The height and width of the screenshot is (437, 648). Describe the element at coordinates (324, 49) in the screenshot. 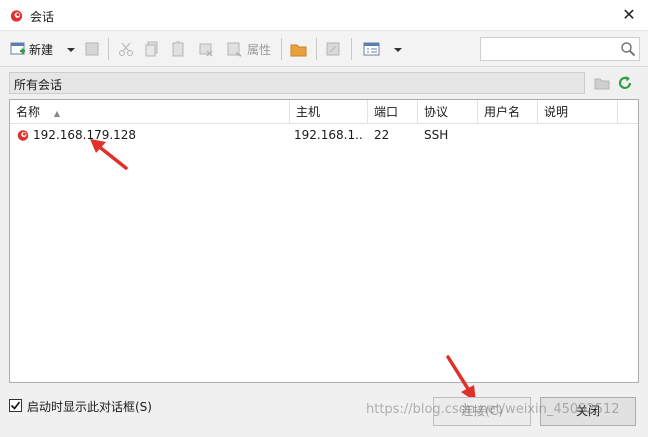

I see `toolbar: 新建 属性` at that location.